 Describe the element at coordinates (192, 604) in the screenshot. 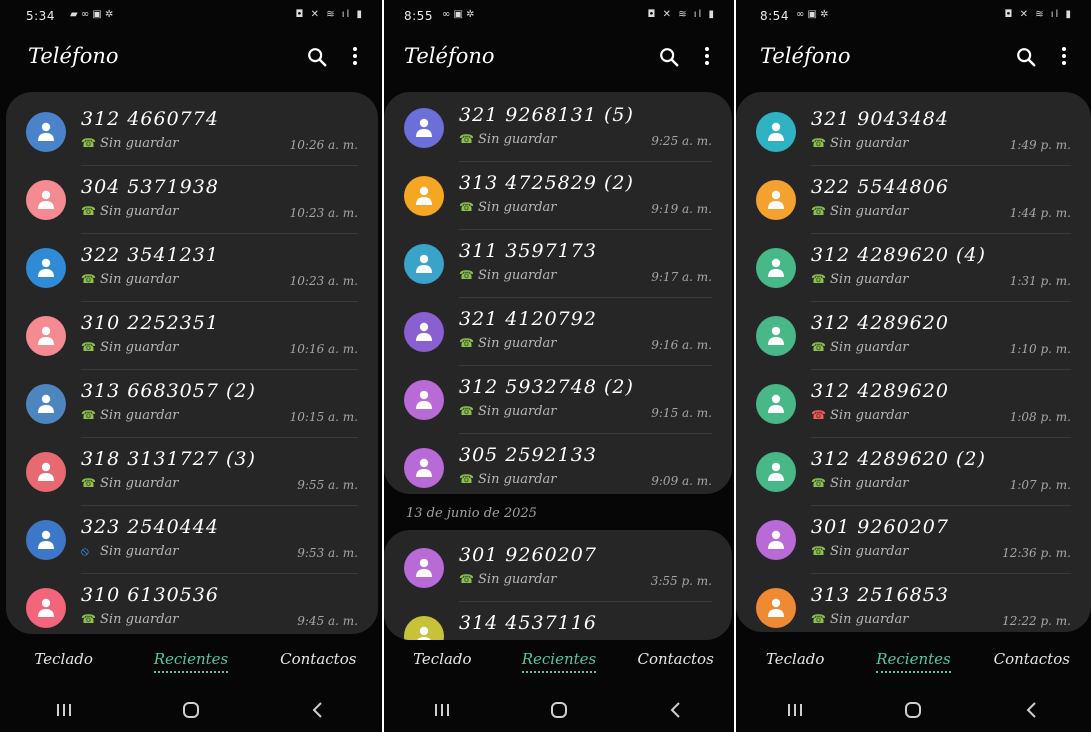

I see `call-log-row: 310 6130536 ☎ Sin guardar 9:45 a. m.` at that location.